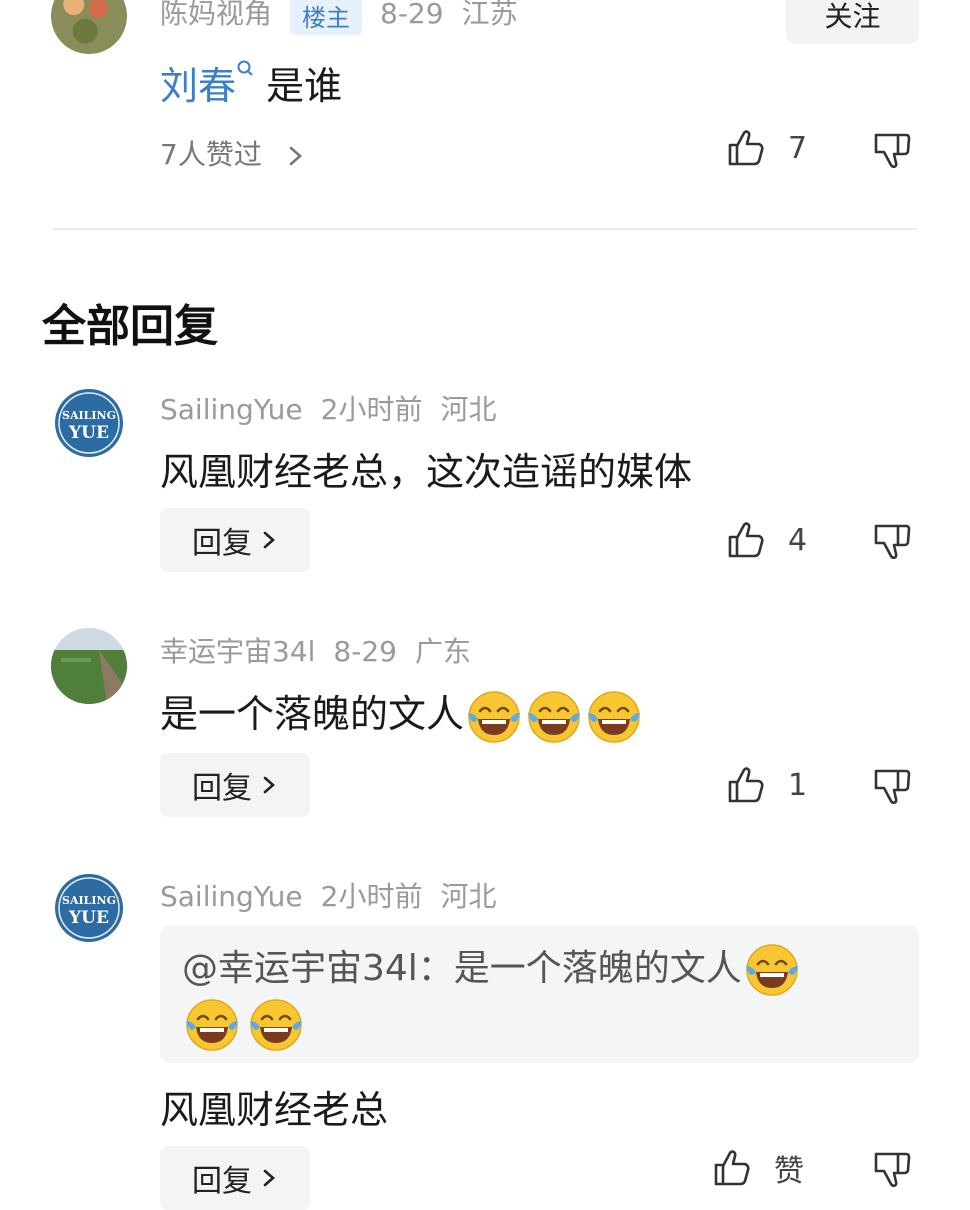 This screenshot has height=1210, width=970. What do you see at coordinates (852, 22) in the screenshot?
I see `follow-button: 关注` at bounding box center [852, 22].